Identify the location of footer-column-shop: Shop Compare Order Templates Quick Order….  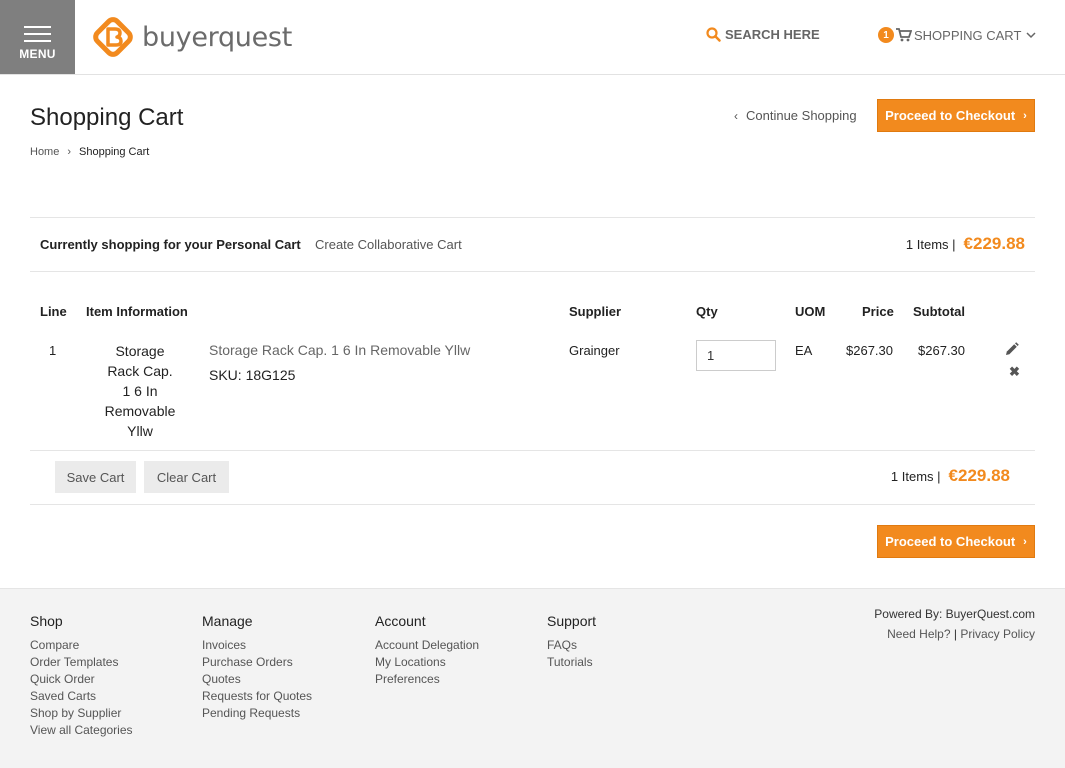
(81, 676).